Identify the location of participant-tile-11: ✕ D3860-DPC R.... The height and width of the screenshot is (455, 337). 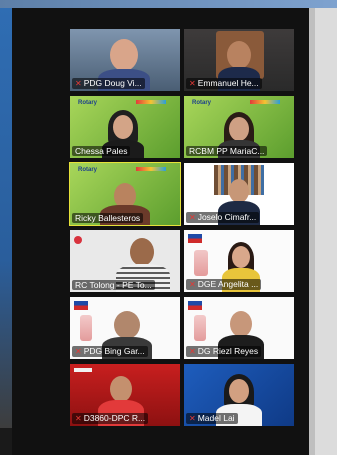
(125, 395).